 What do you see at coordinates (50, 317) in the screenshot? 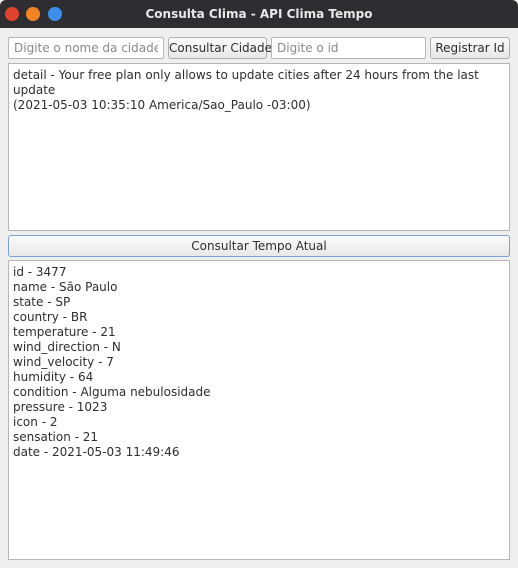
I see `result-line: country - BR` at bounding box center [50, 317].